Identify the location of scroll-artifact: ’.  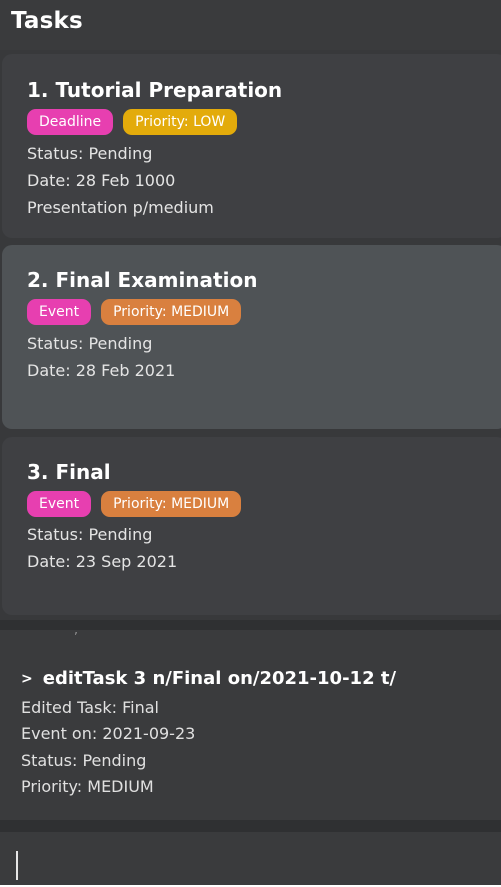
(76, 637).